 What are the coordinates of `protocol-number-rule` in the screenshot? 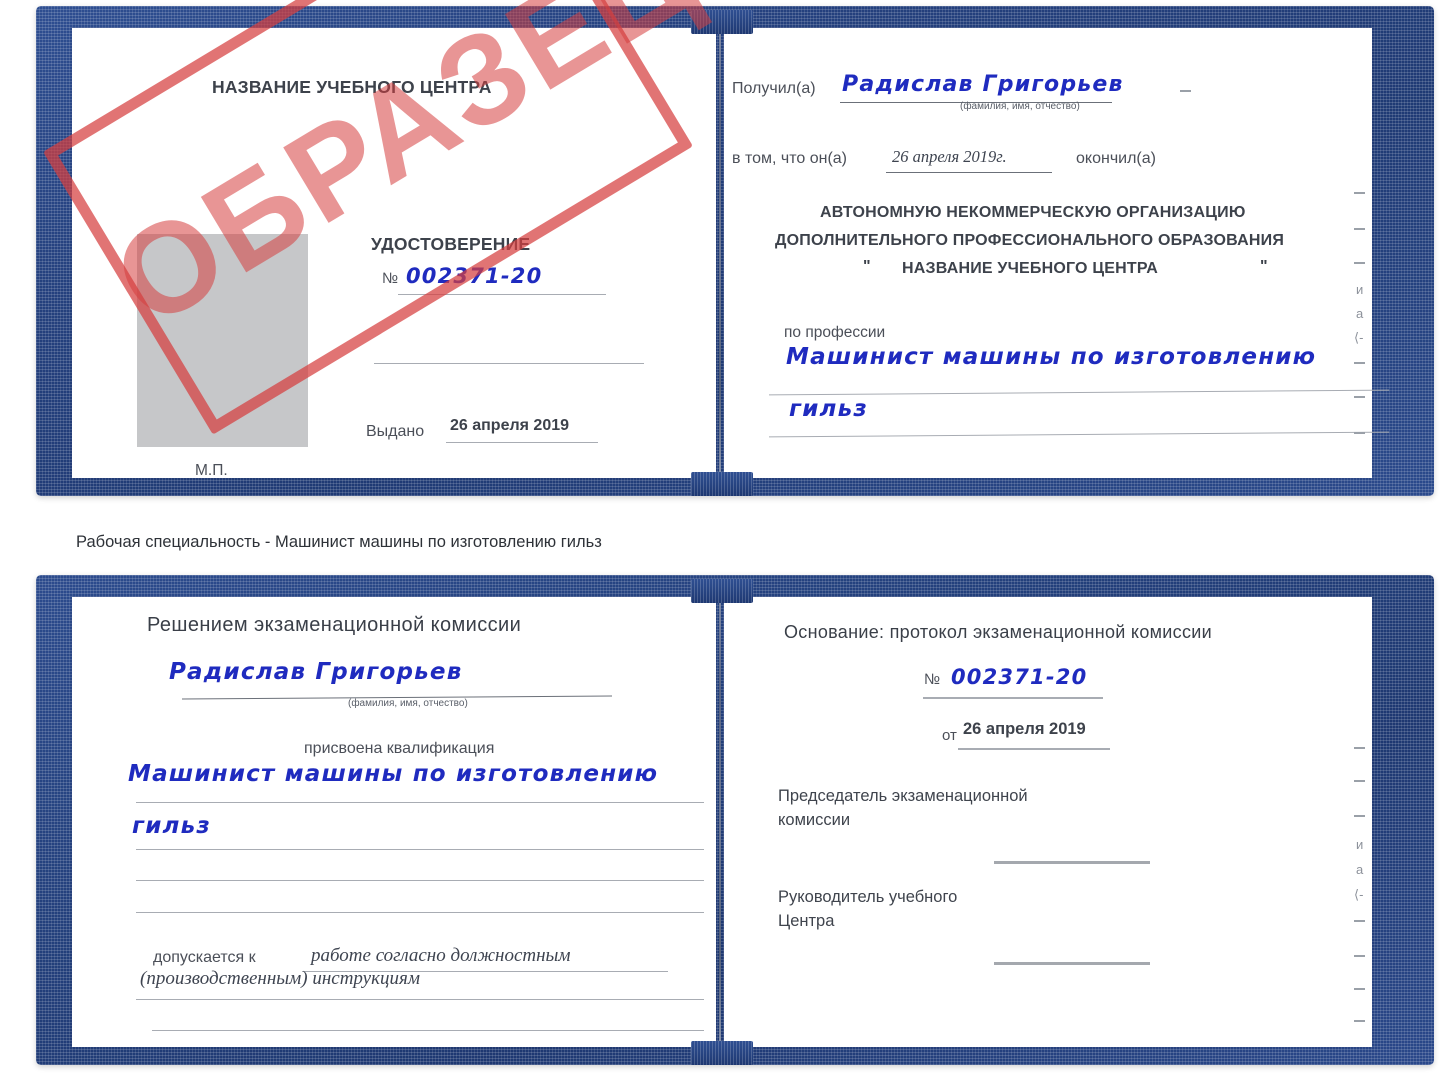 It's located at (1013, 698).